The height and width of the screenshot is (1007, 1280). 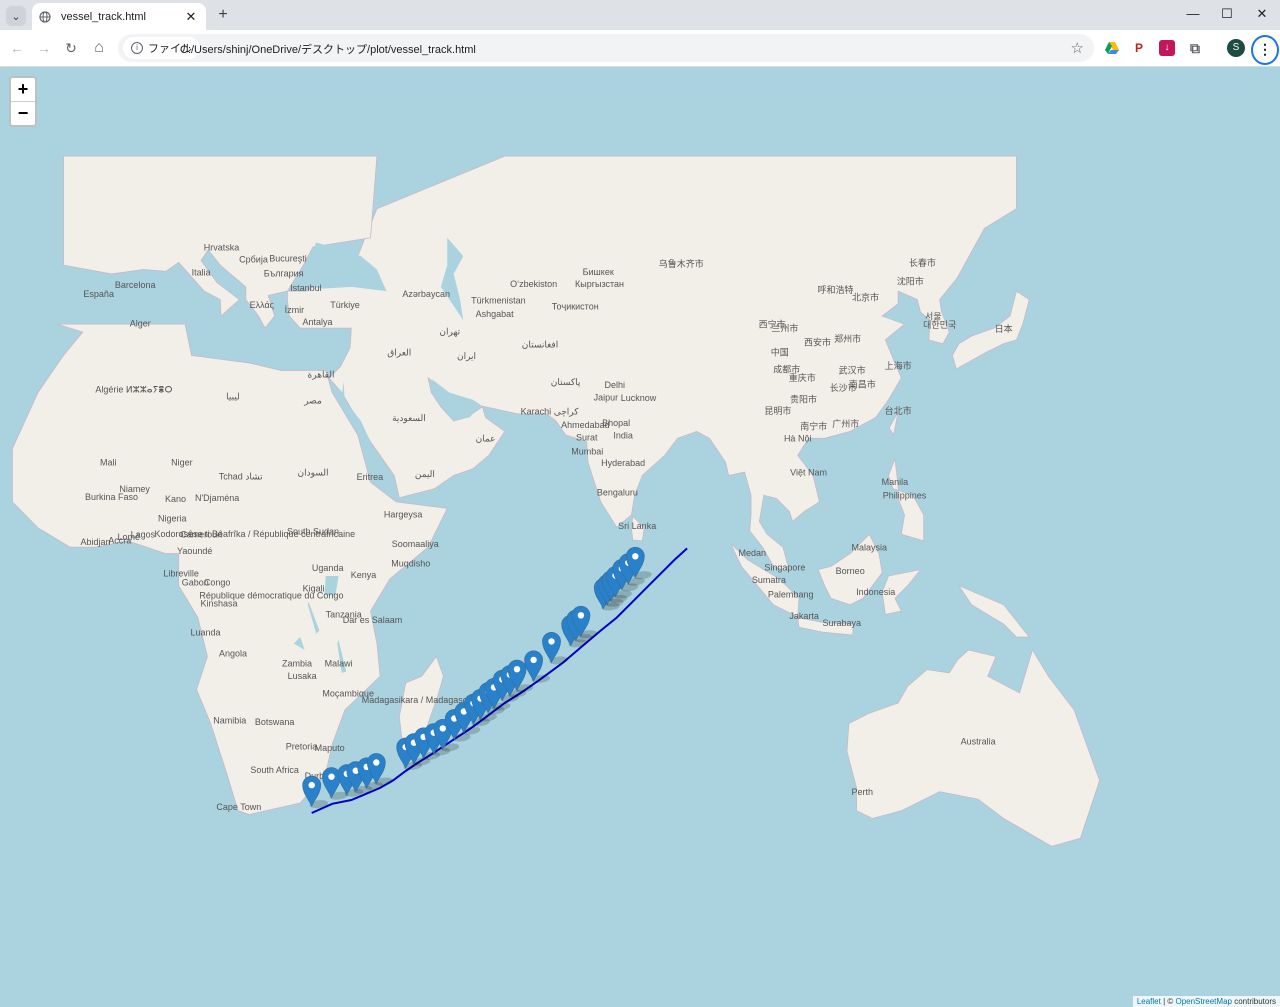 What do you see at coordinates (108, 463) in the screenshot?
I see `place-label: Mali` at bounding box center [108, 463].